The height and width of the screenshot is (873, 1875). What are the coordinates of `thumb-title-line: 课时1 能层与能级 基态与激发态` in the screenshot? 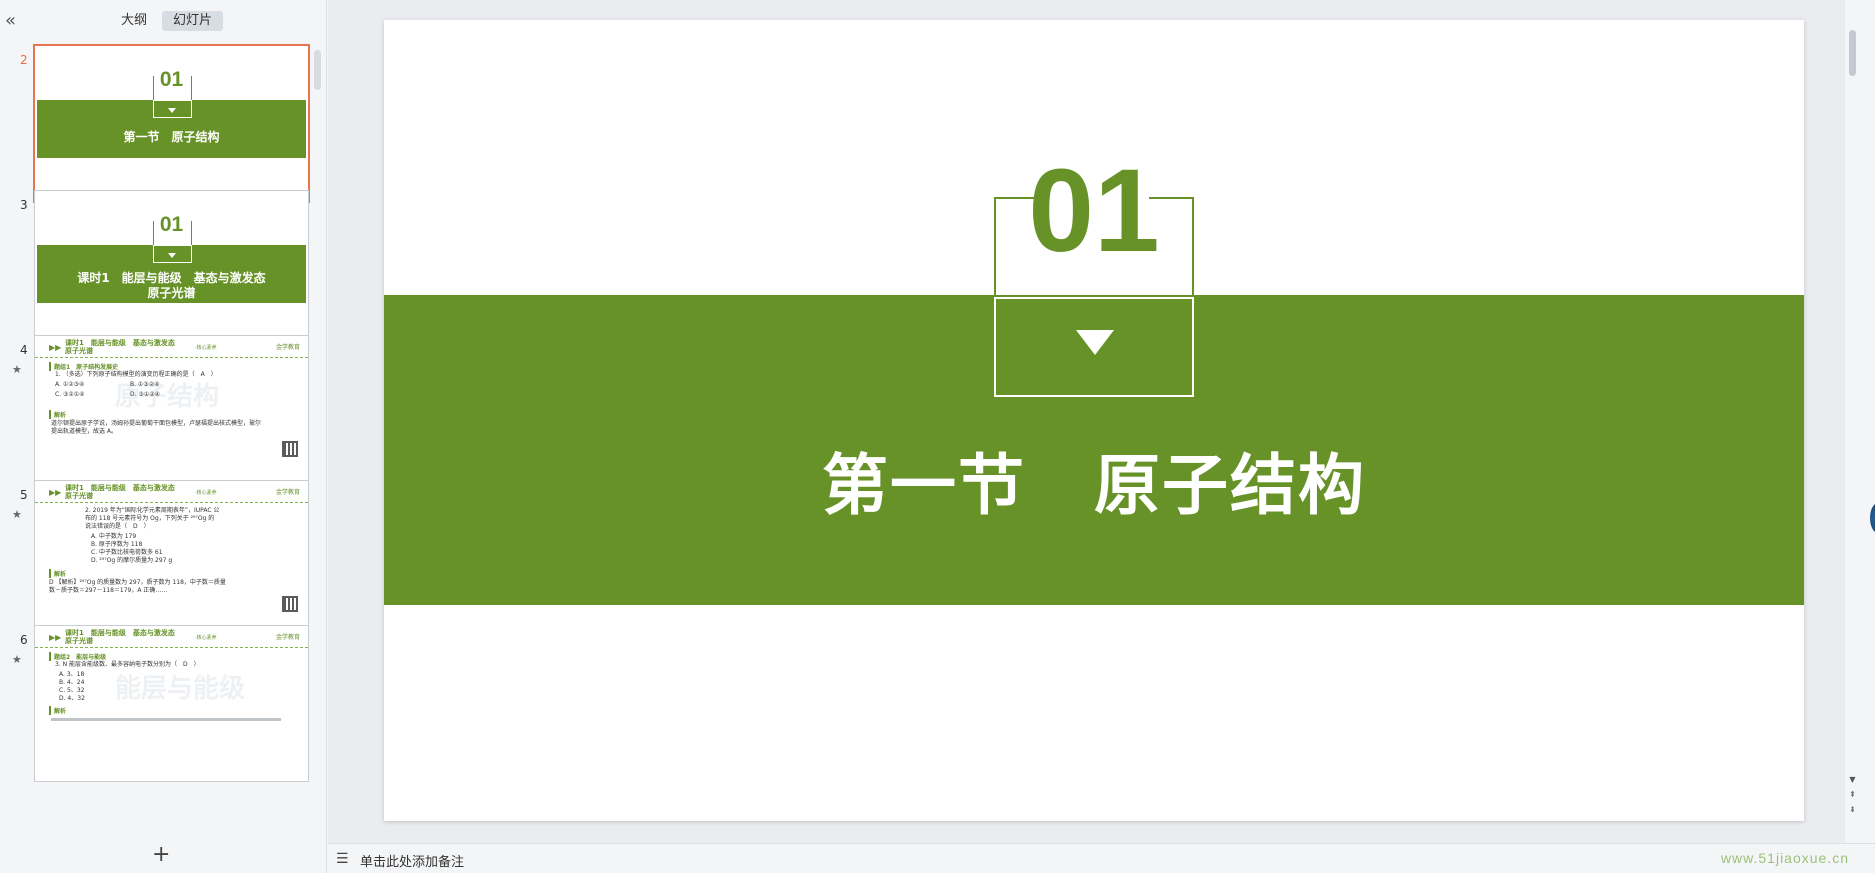 It's located at (171, 278).